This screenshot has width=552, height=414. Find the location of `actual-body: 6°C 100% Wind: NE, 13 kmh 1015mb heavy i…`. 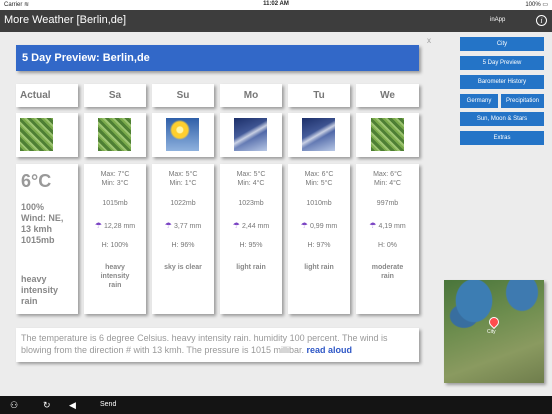

actual-body: 6°C 100% Wind: NE, 13 kmh 1015mb heavy i… is located at coordinates (47, 239).